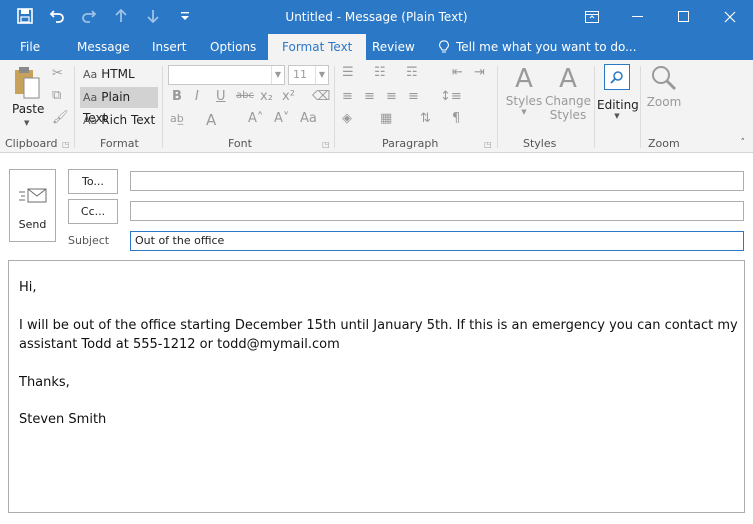  I want to click on tab-message: Message, so click(103, 47).